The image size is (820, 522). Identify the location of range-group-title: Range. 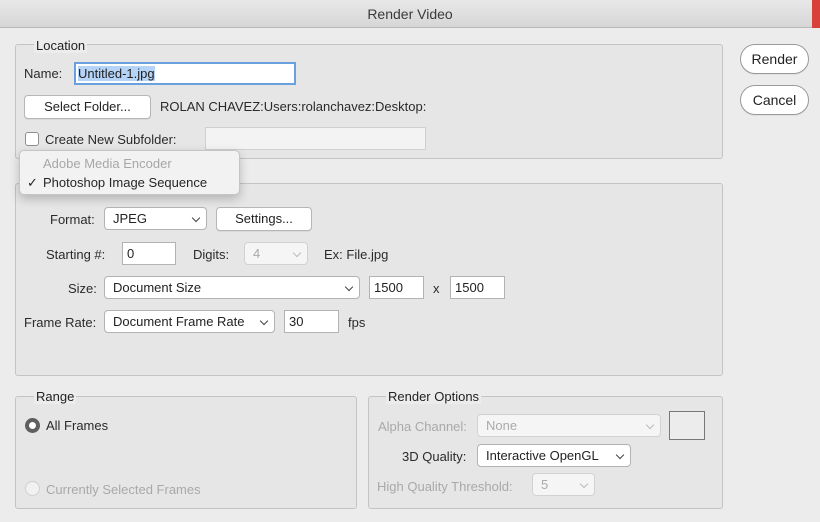
(55, 396).